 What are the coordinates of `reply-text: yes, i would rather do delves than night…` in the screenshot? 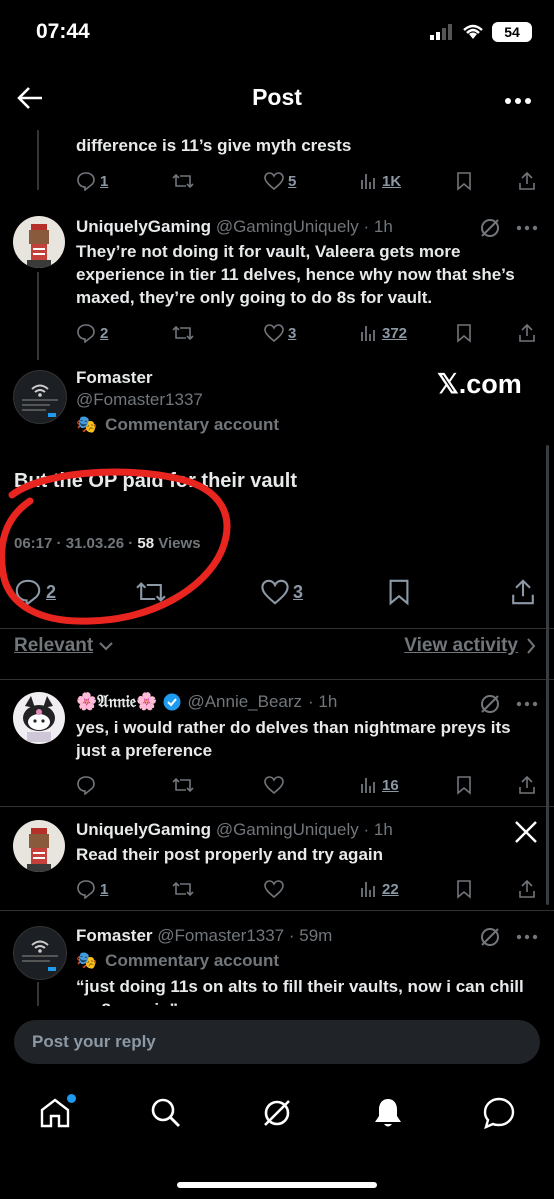 It's located at (293, 739).